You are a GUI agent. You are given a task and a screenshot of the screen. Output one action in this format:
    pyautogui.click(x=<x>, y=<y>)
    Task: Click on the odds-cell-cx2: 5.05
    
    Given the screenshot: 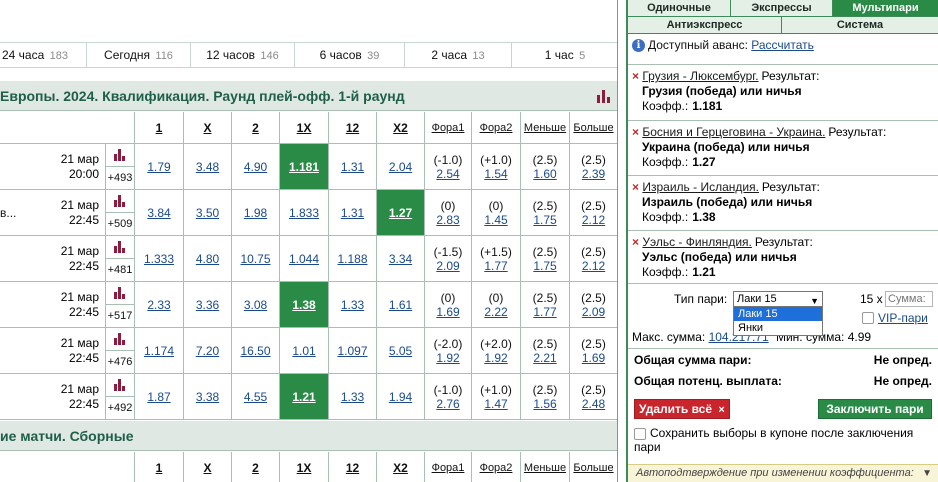 What is the action you would take?
    pyautogui.click(x=401, y=351)
    